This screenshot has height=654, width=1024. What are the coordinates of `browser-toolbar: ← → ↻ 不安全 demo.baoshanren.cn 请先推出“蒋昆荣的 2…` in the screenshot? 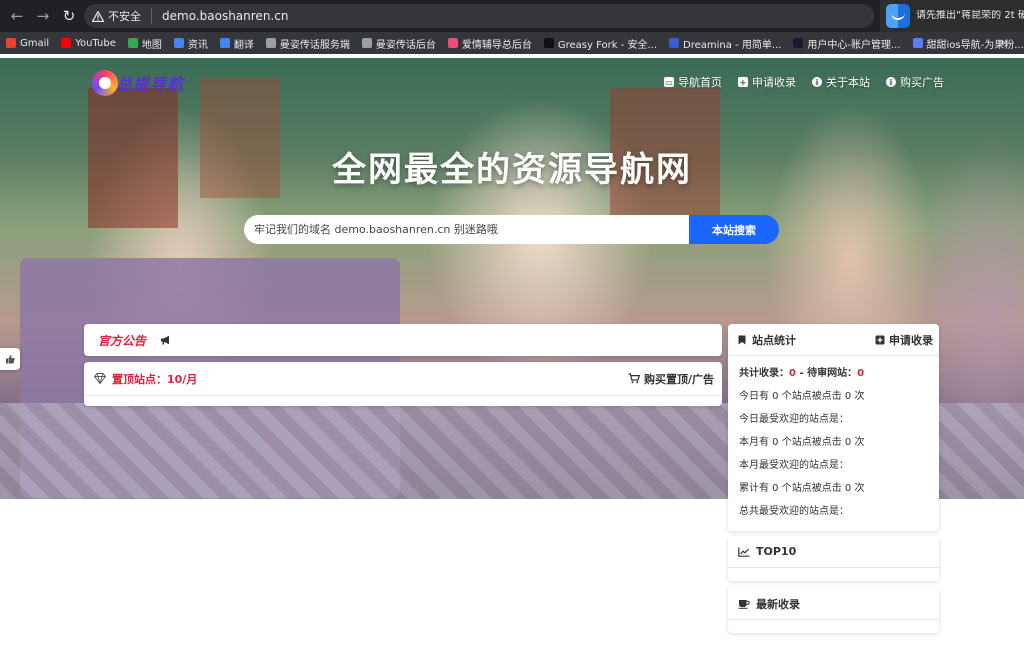 It's located at (512, 16).